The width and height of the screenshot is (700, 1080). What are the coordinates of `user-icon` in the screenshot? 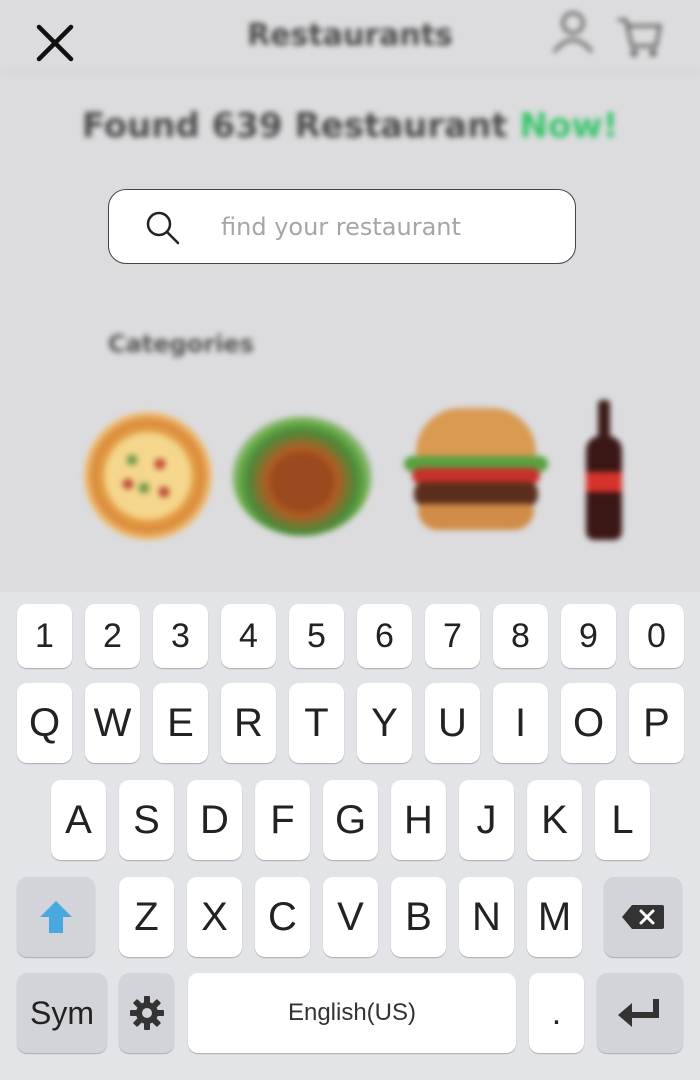 It's located at (573, 31).